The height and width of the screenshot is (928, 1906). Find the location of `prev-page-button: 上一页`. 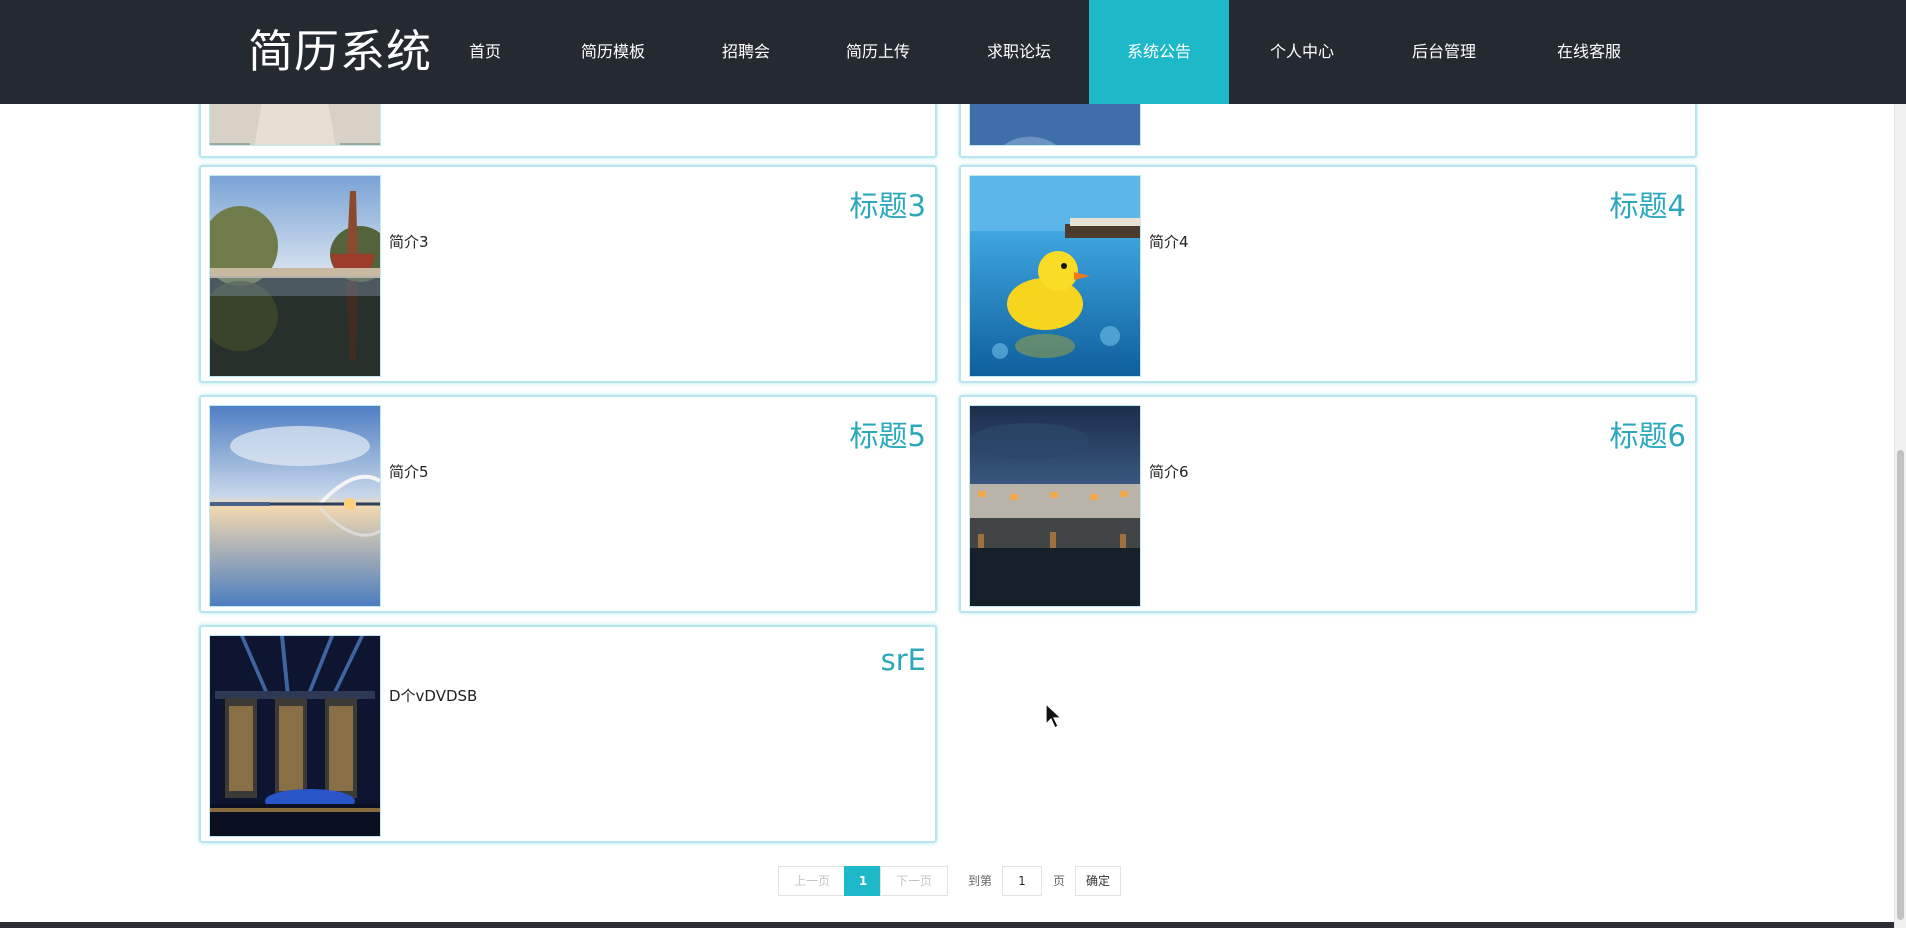

prev-page-button: 上一页 is located at coordinates (812, 881).